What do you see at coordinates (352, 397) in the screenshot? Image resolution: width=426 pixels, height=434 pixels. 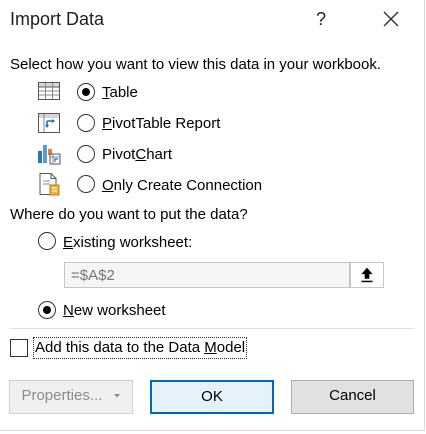 I see `cancel-button: Cancel` at bounding box center [352, 397].